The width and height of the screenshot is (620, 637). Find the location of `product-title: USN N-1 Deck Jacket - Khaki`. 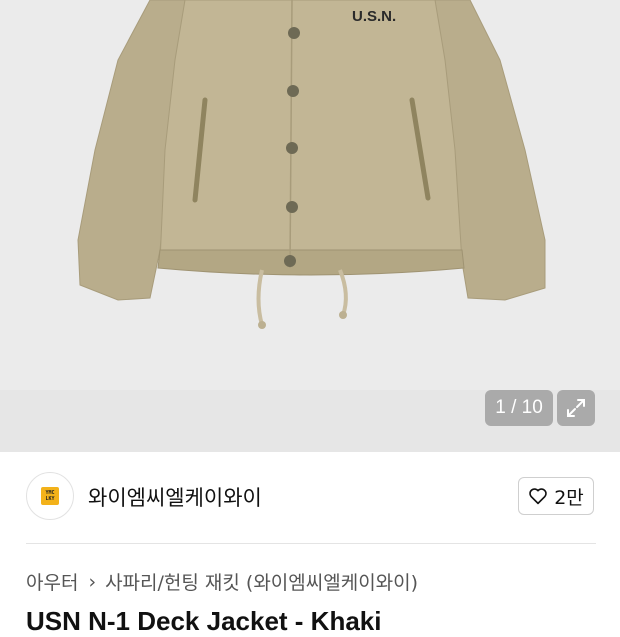

product-title: USN N-1 Deck Jacket - Khaki is located at coordinates (204, 621).